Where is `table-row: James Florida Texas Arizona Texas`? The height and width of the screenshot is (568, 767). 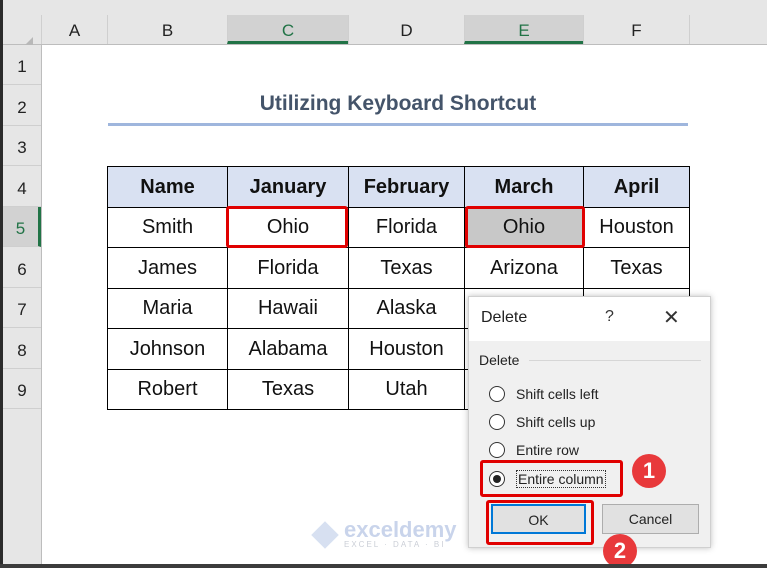 table-row: James Florida Texas Arizona Texas is located at coordinates (398, 268).